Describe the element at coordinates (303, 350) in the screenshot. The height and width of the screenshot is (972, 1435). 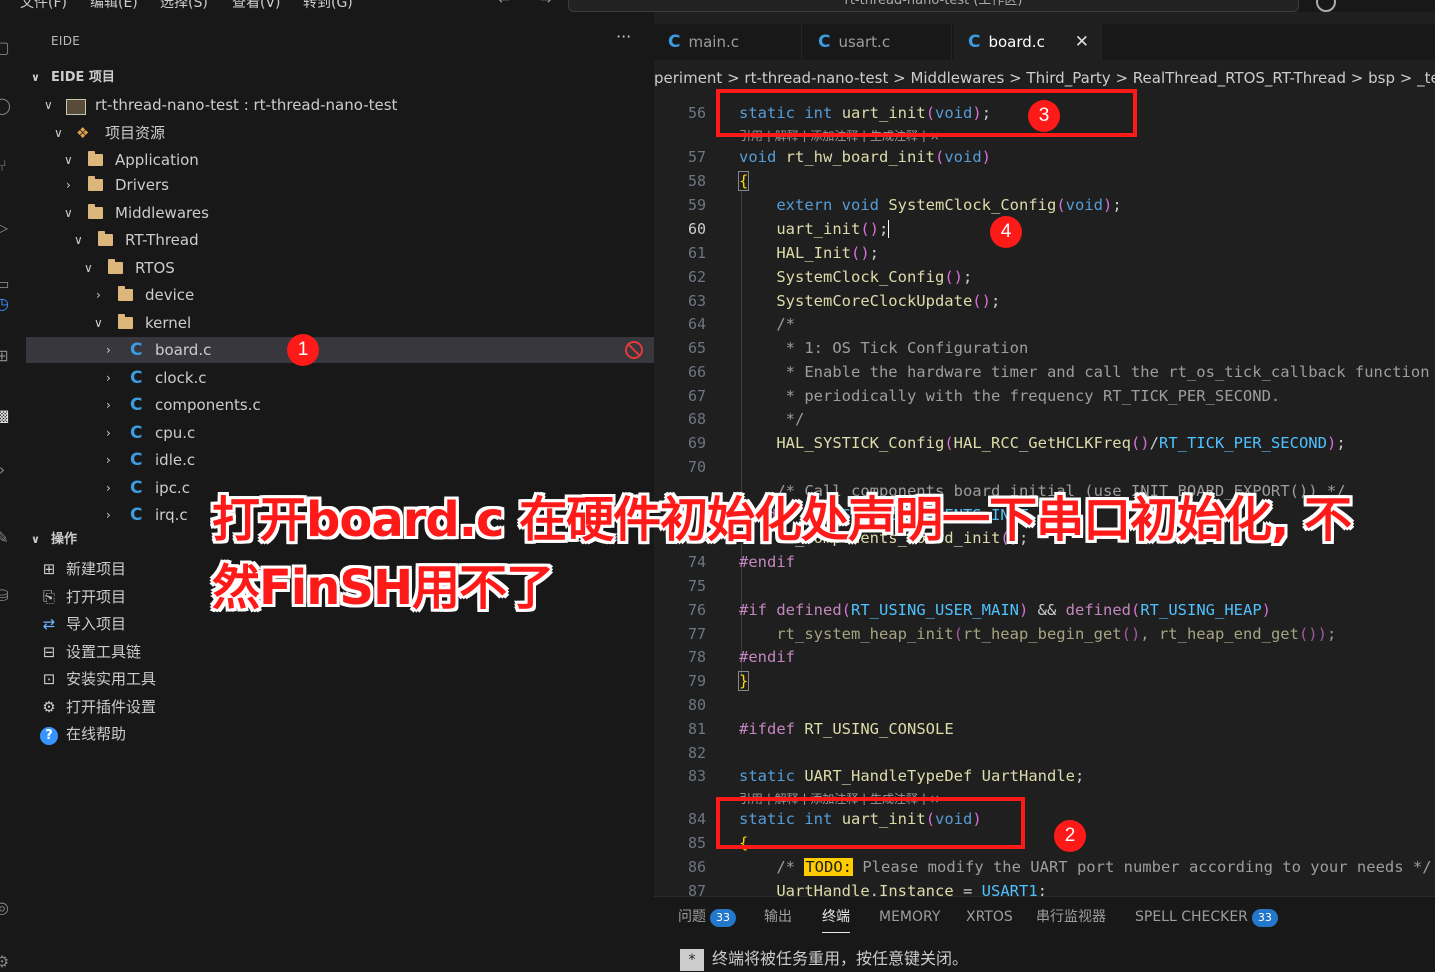
I see `annotation-number-1: 1` at that location.